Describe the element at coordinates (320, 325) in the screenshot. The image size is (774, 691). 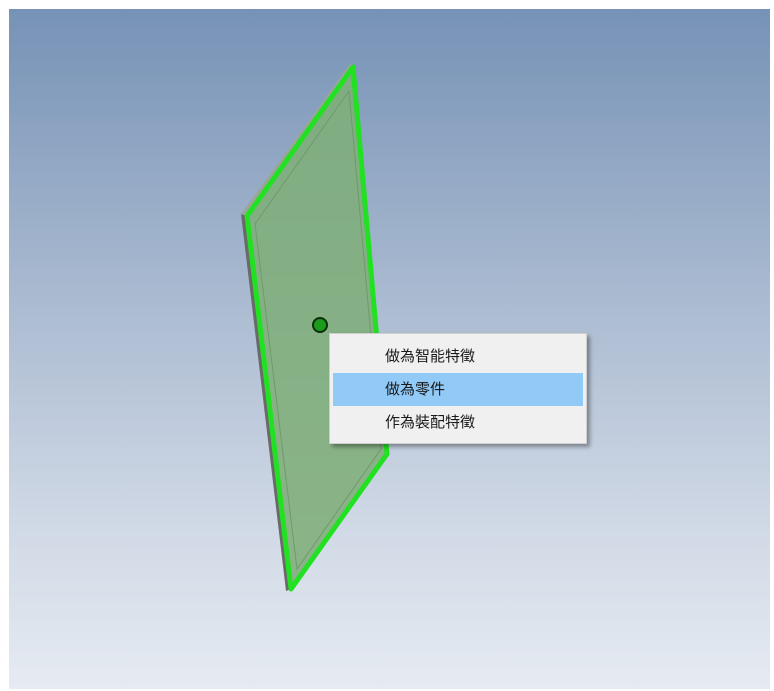
I see `center-point-marker` at that location.